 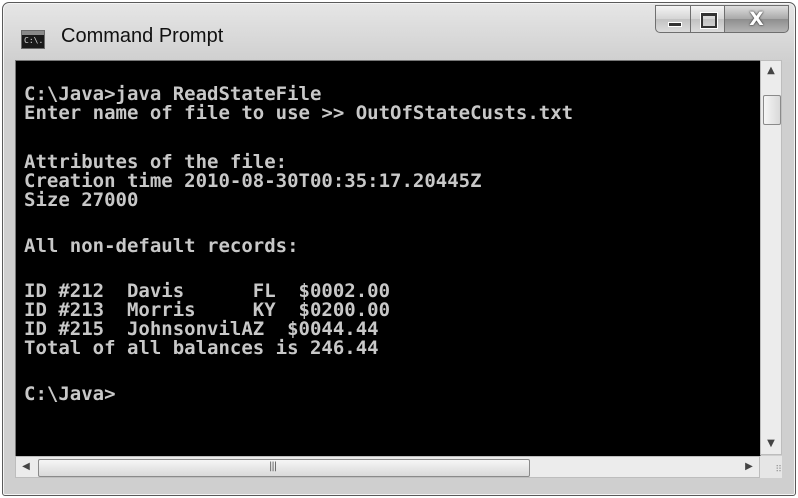 I want to click on horizontal-scrollbar: ◀ ||| ▶, so click(x=387, y=467).